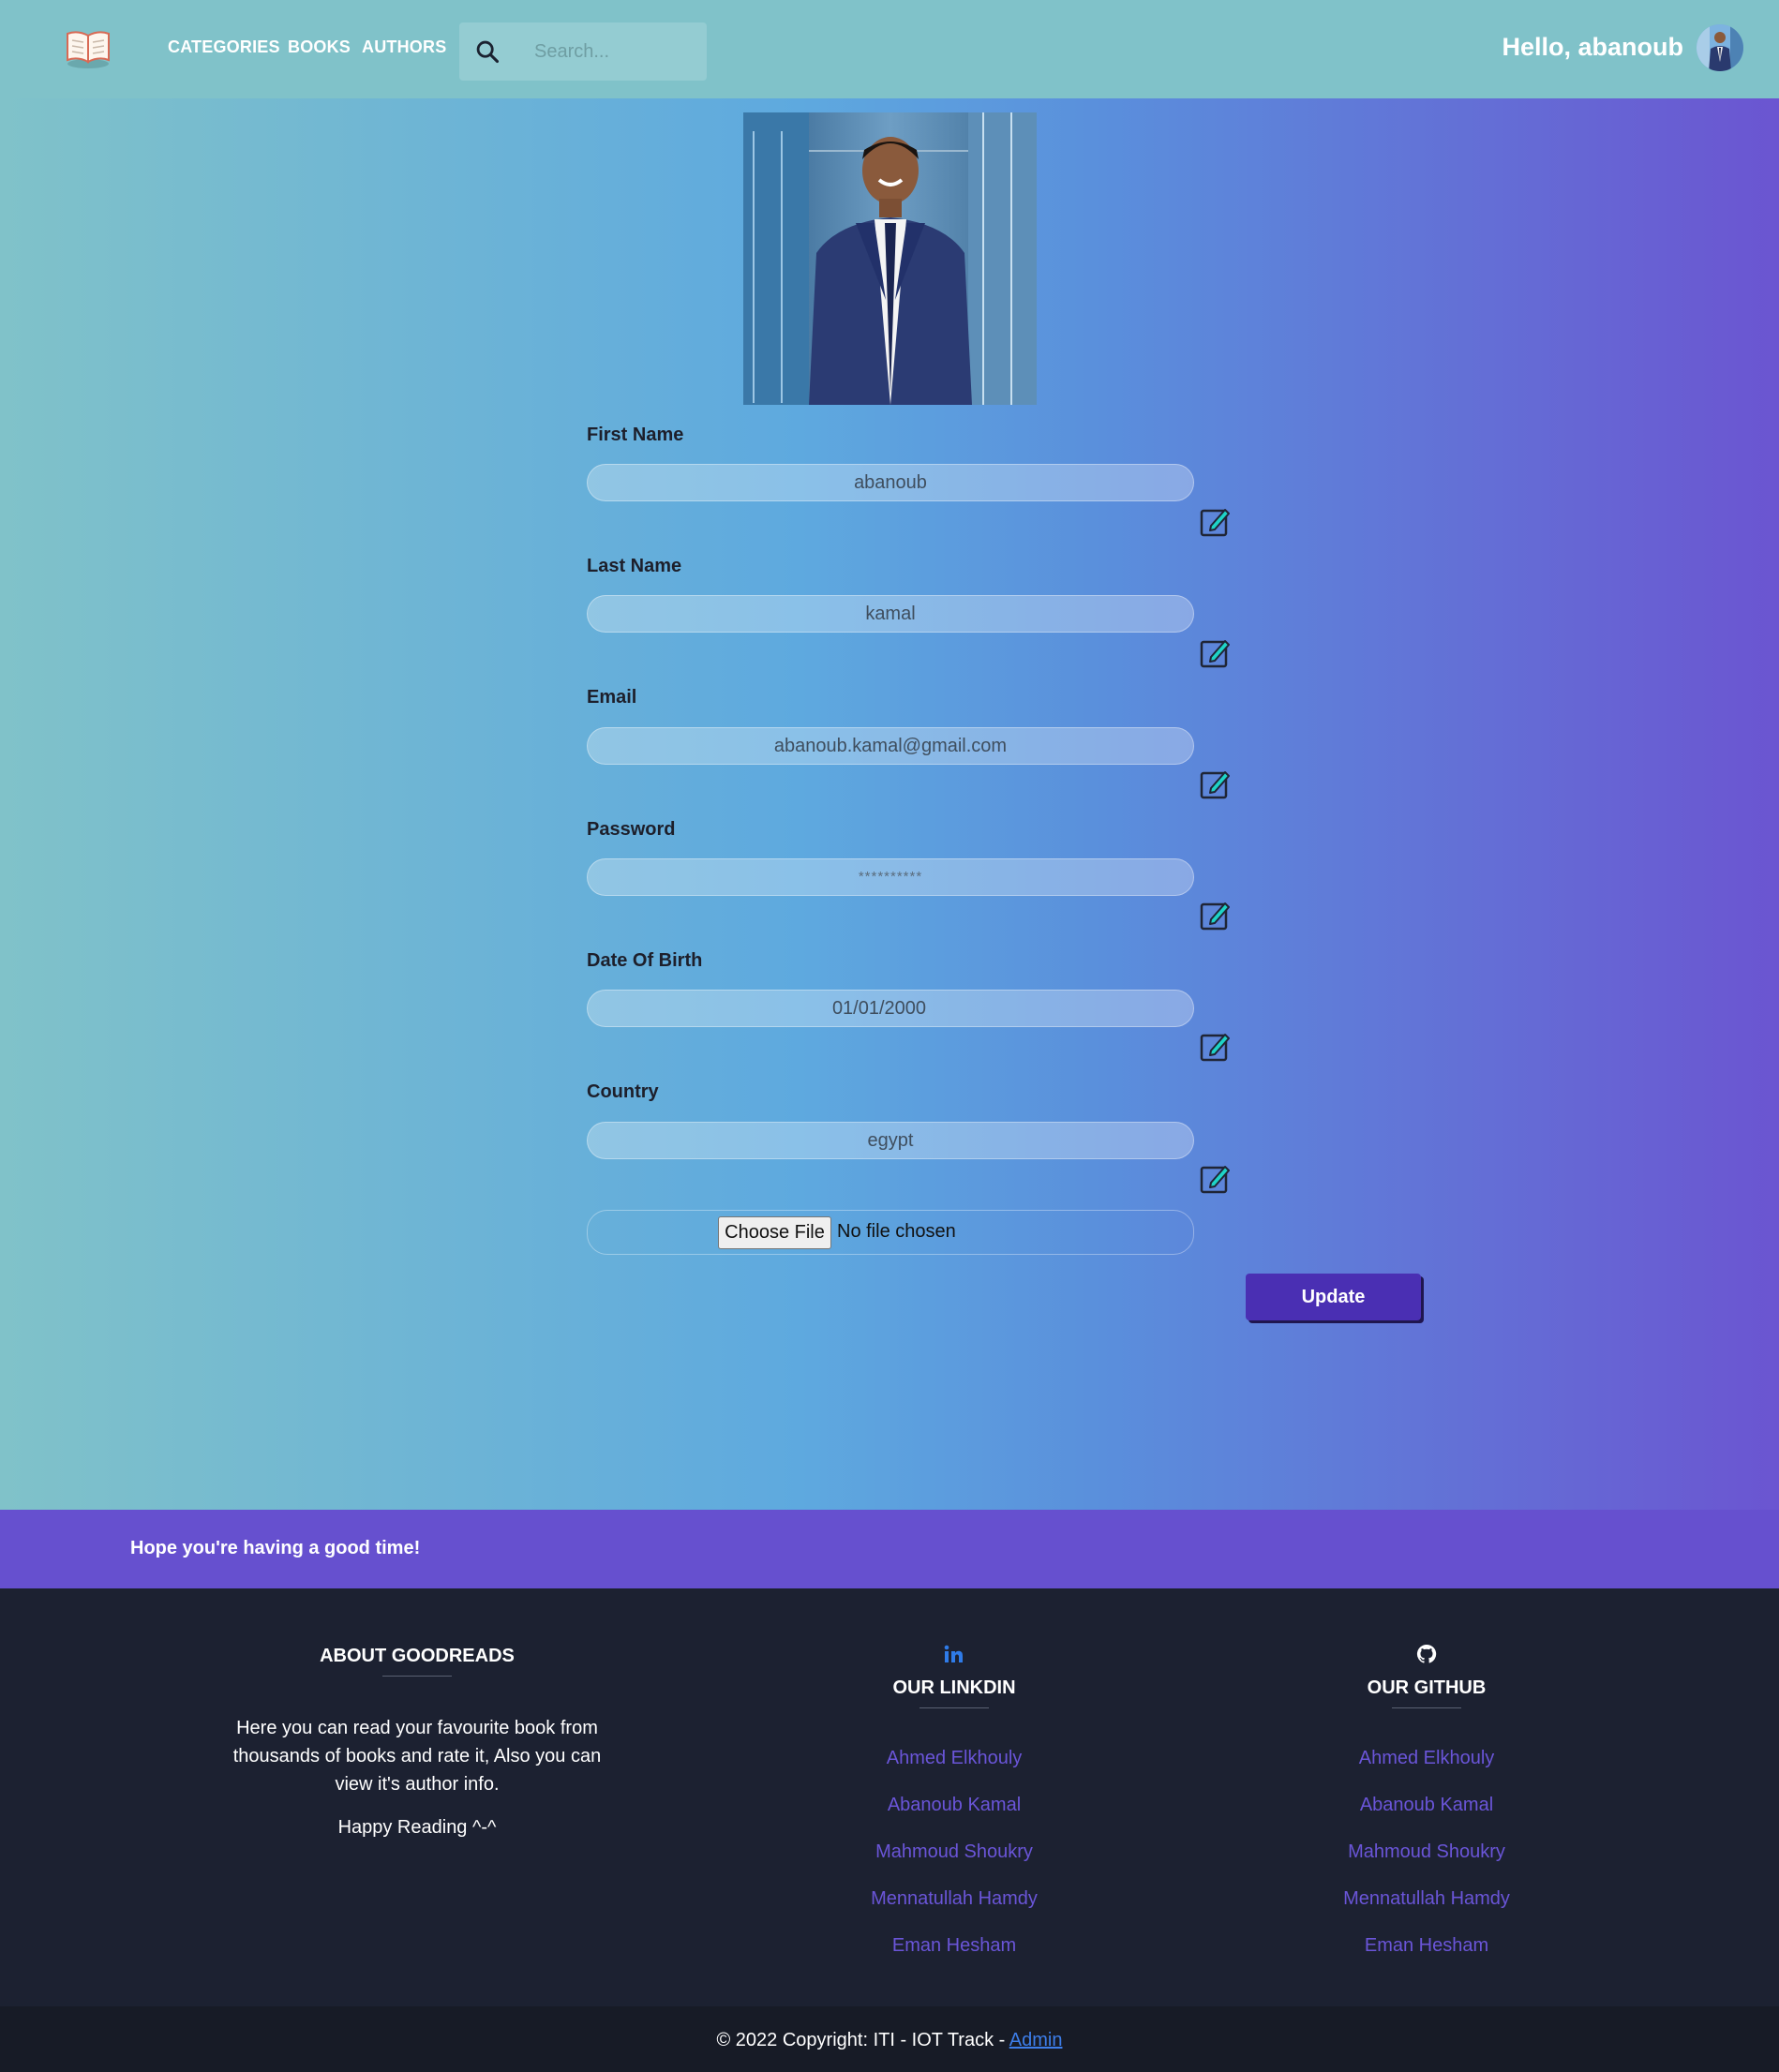 This screenshot has width=1779, height=2072. Describe the element at coordinates (319, 47) in the screenshot. I see `nav-link-books: BOOKS` at that location.